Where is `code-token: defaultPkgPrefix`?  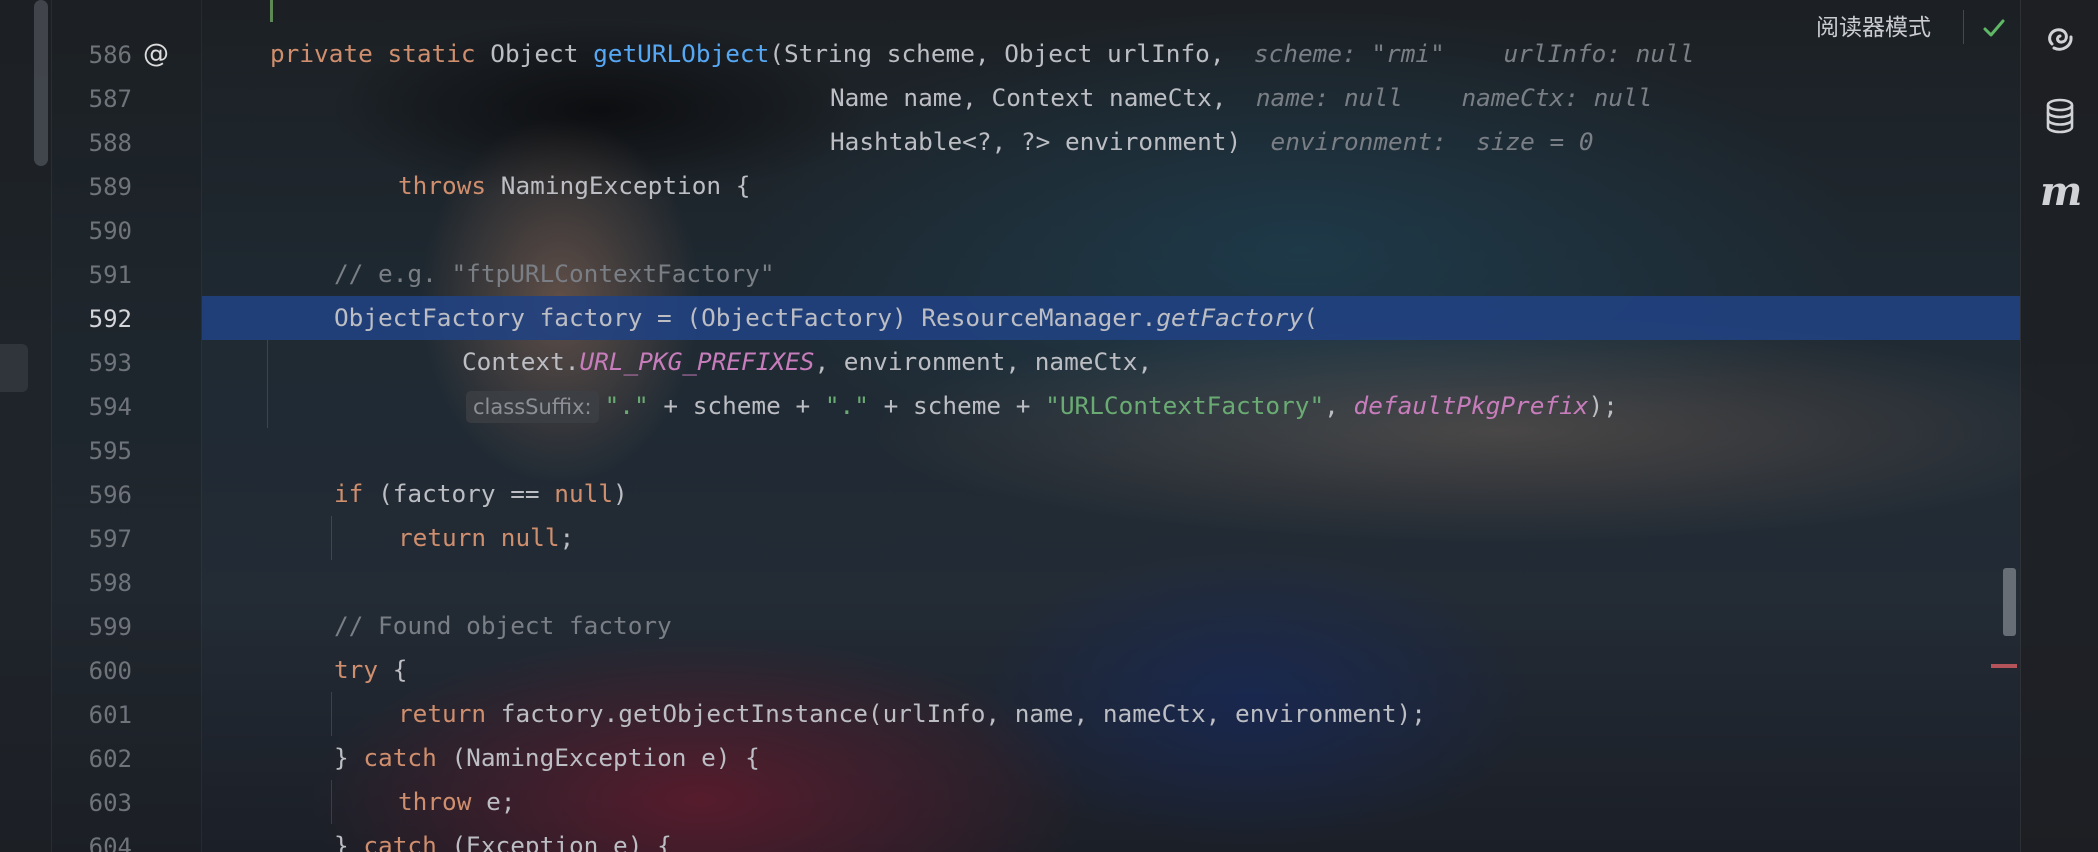 code-token: defaultPkgPrefix is located at coordinates (1471, 405).